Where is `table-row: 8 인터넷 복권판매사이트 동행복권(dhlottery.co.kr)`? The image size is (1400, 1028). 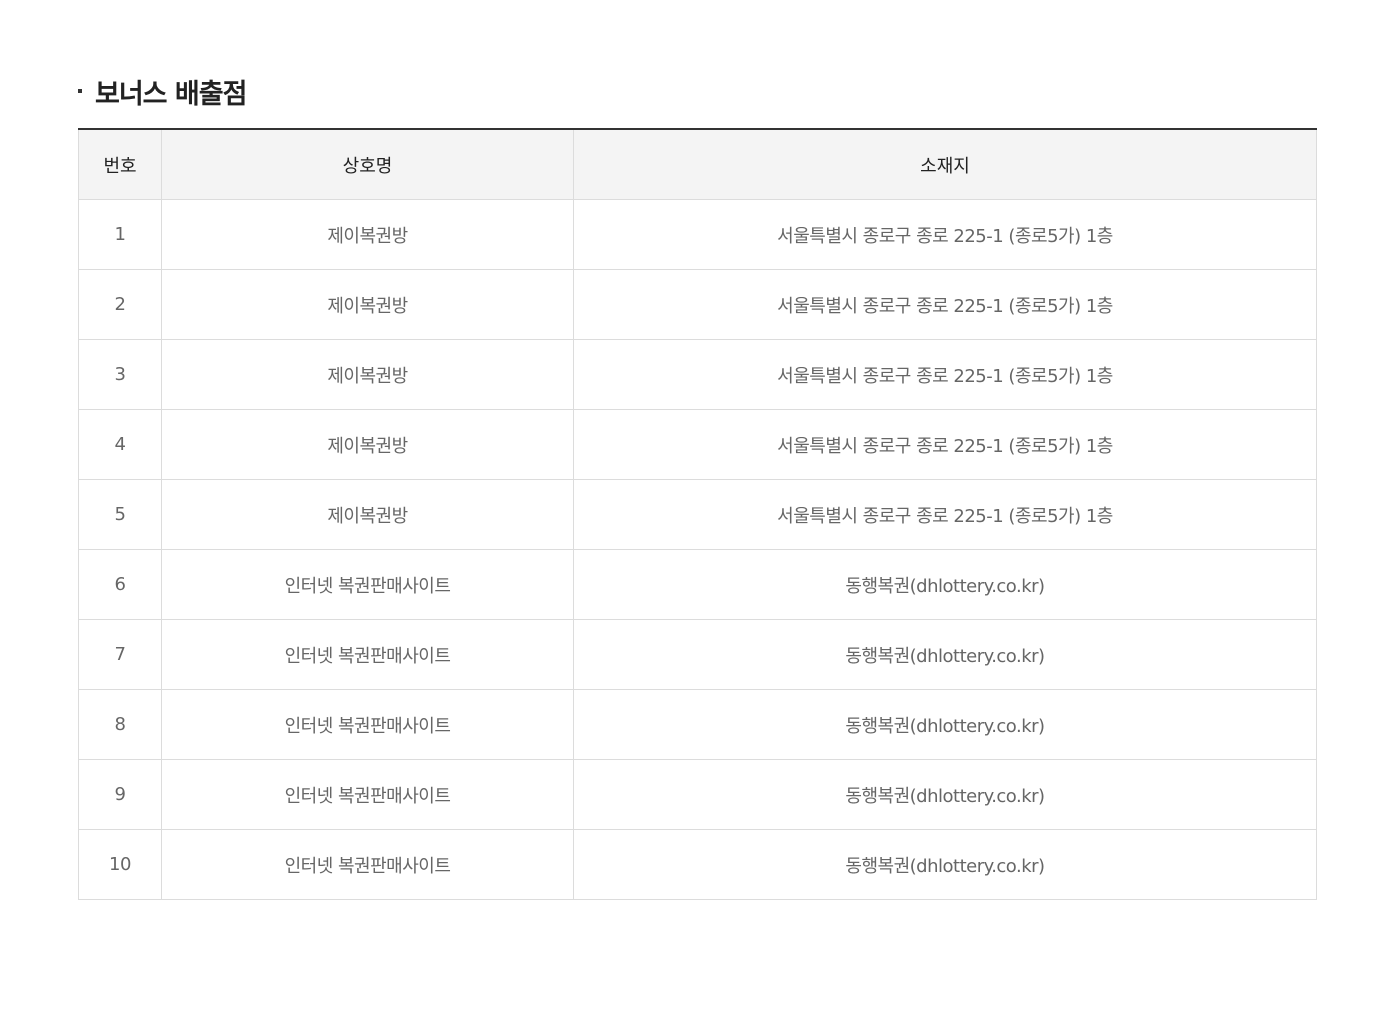
table-row: 8 인터넷 복권판매사이트 동행복권(dhlottery.co.kr) is located at coordinates (697, 724).